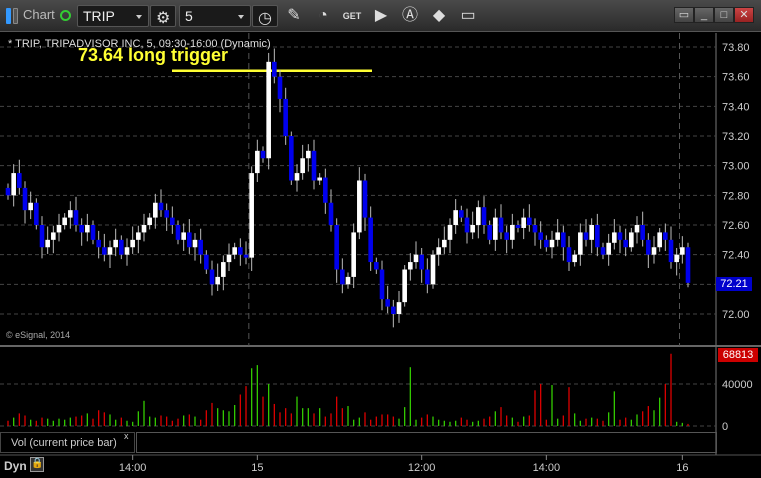  What do you see at coordinates (265, 16) in the screenshot?
I see `clock-icon: ◷` at bounding box center [265, 16].